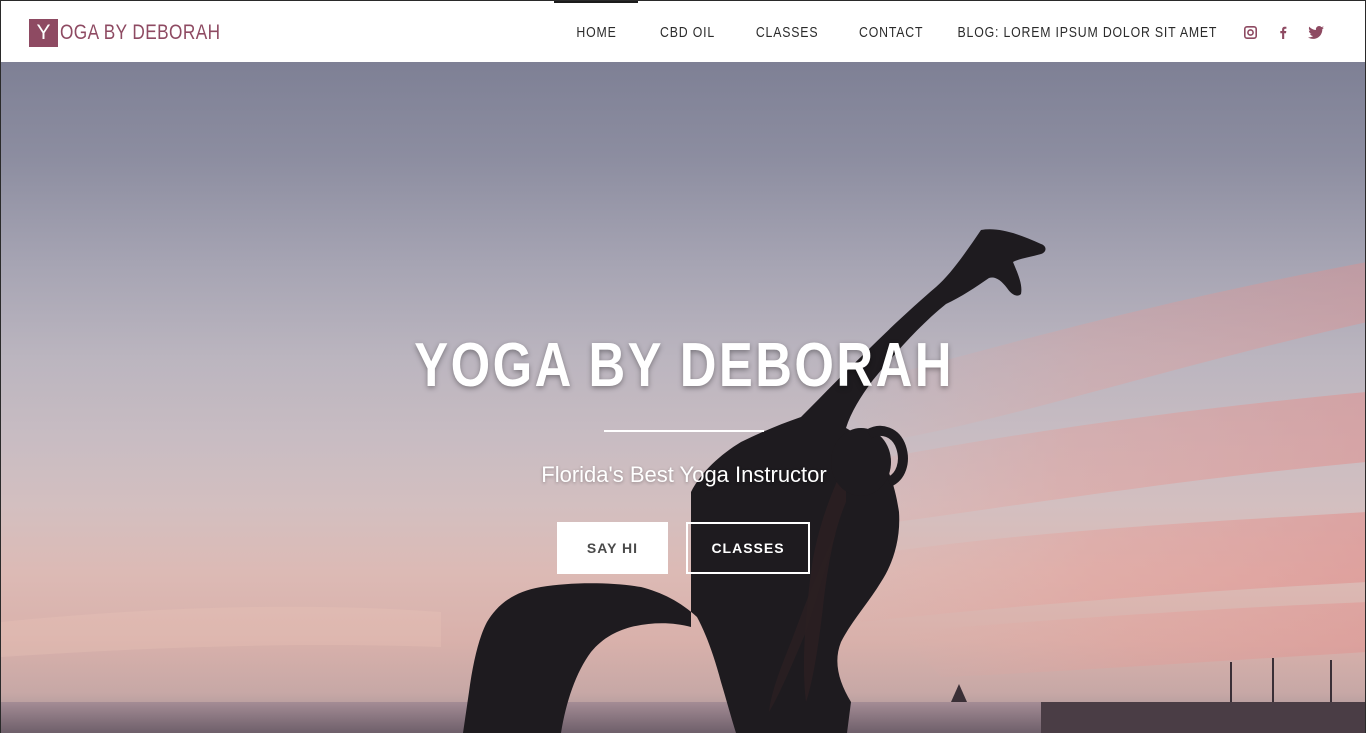 The width and height of the screenshot is (1366, 733). What do you see at coordinates (684, 431) in the screenshot?
I see `hero-divider` at bounding box center [684, 431].